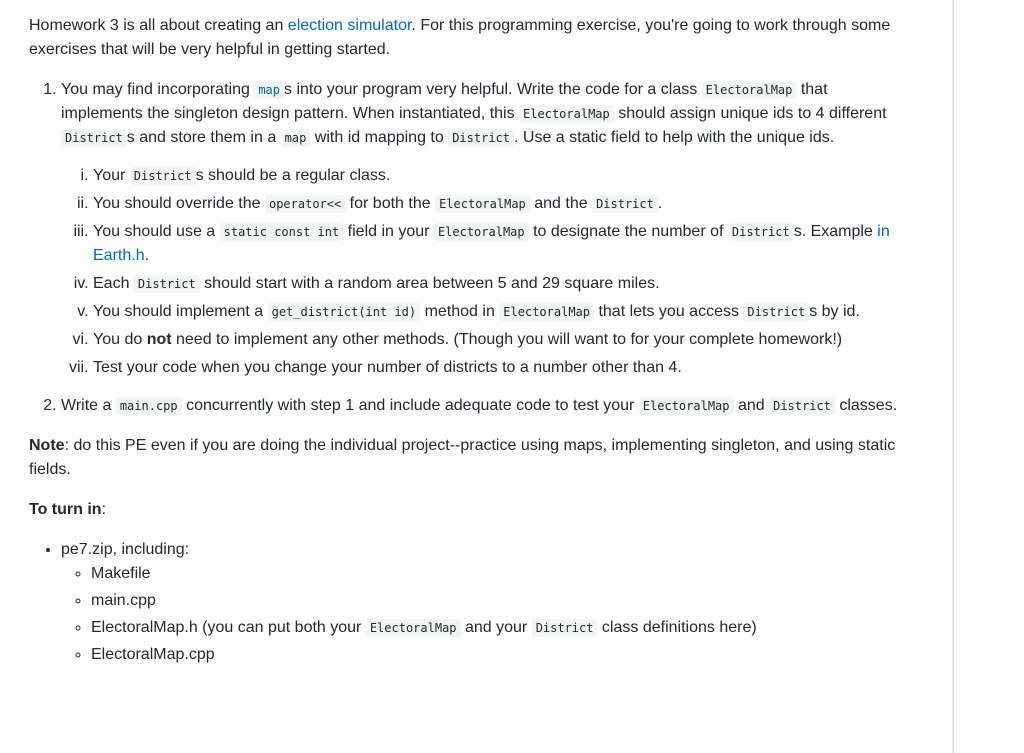  What do you see at coordinates (496, 627) in the screenshot?
I see `text: and your` at bounding box center [496, 627].